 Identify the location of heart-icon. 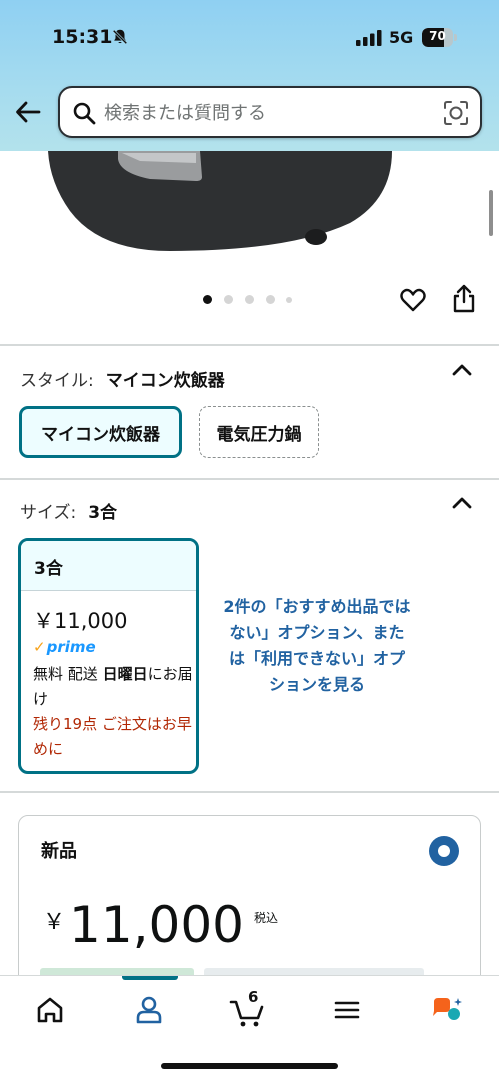
(413, 300).